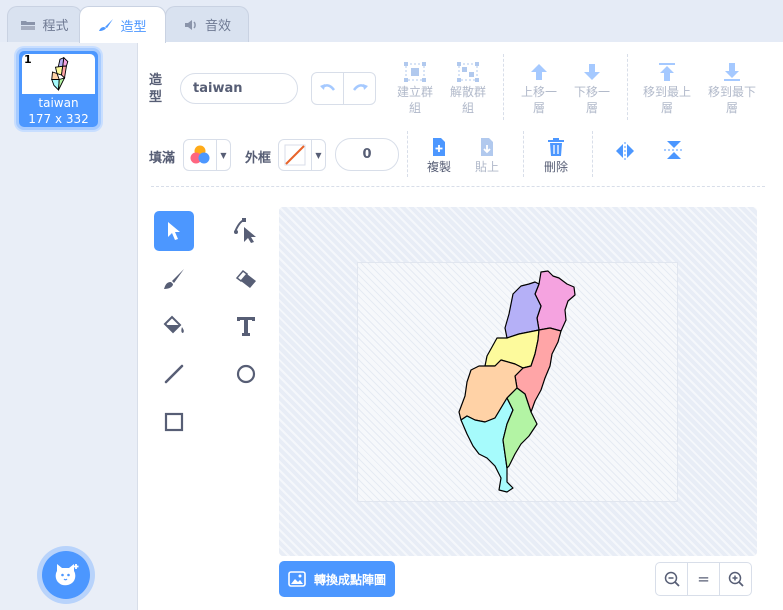 Image resolution: width=783 pixels, height=610 pixels. I want to click on reshape-icon, so click(245, 230).